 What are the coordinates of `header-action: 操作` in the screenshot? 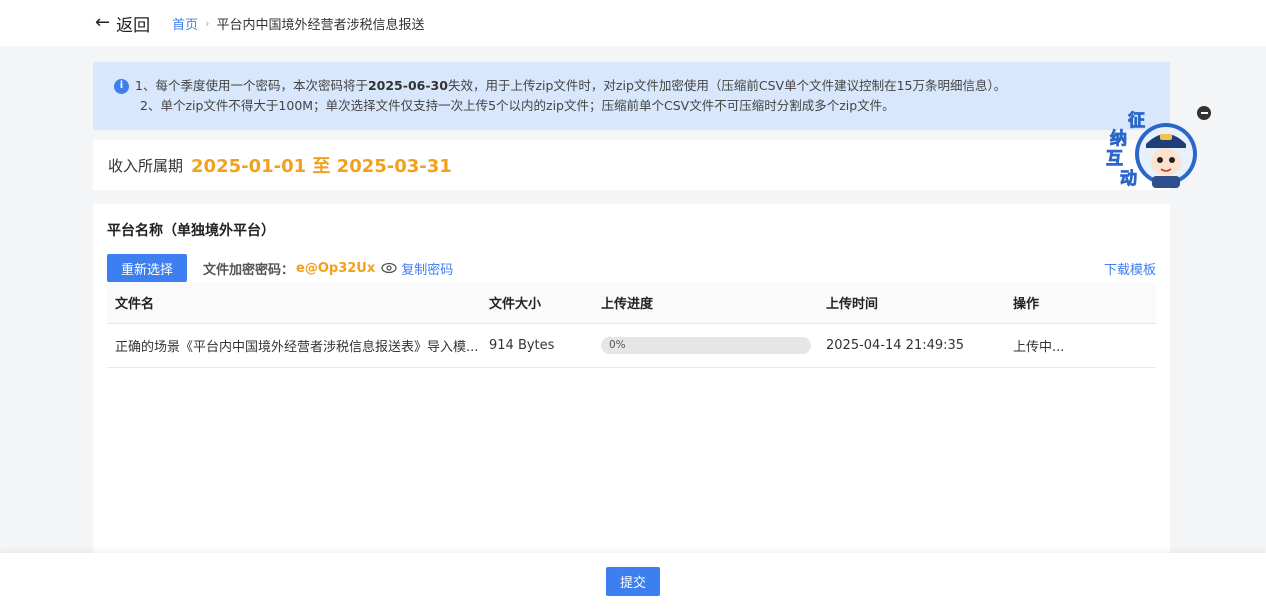 It's located at (1026, 304).